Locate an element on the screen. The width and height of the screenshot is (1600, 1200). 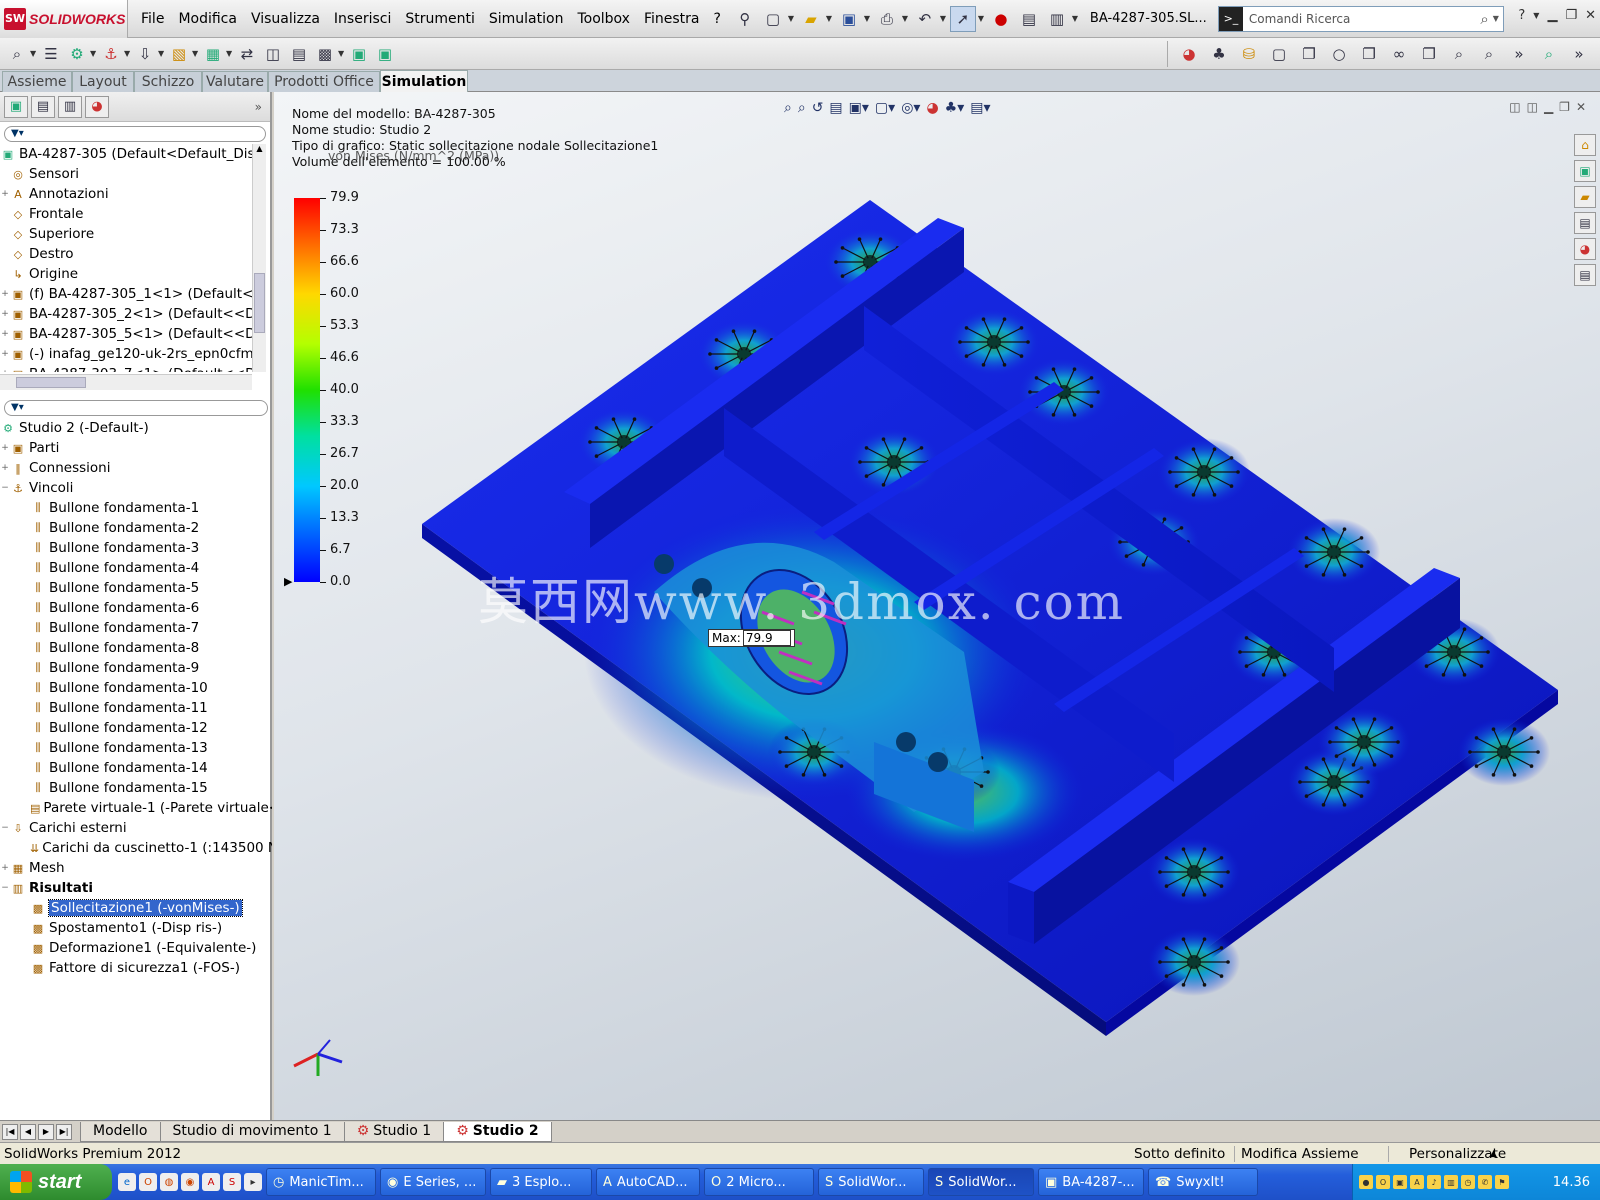
study-tree-item: + ▦ Mesh is located at coordinates (136, 868).